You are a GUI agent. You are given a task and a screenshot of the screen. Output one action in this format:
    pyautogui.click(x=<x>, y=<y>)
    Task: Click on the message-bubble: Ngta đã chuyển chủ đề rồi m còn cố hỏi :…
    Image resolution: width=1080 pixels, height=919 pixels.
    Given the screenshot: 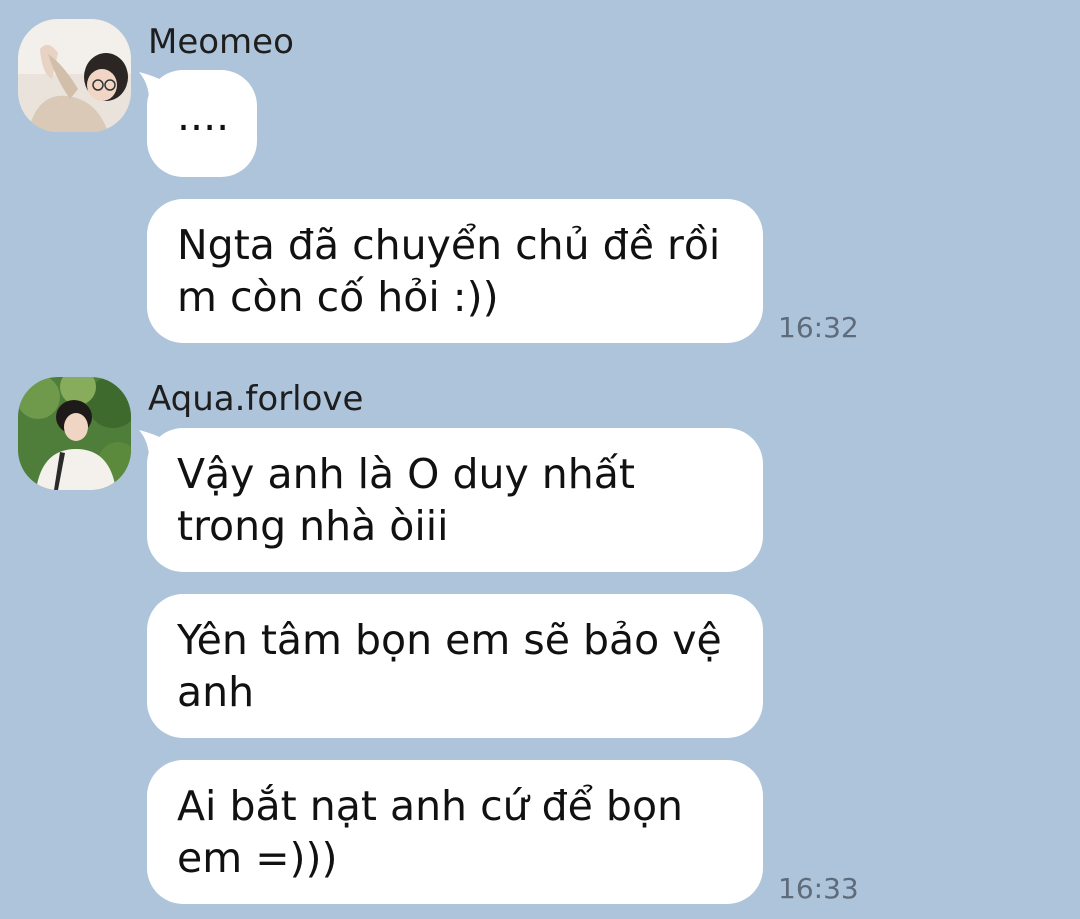 What is the action you would take?
    pyautogui.click(x=455, y=271)
    